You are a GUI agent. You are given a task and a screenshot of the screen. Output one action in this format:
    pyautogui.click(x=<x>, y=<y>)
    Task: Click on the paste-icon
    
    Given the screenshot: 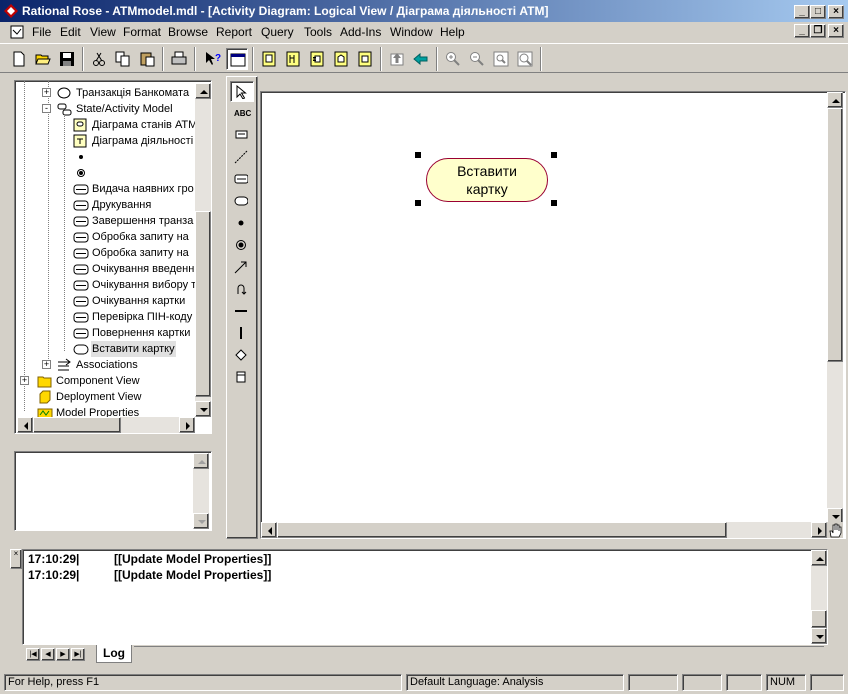 What is the action you would take?
    pyautogui.click(x=147, y=59)
    